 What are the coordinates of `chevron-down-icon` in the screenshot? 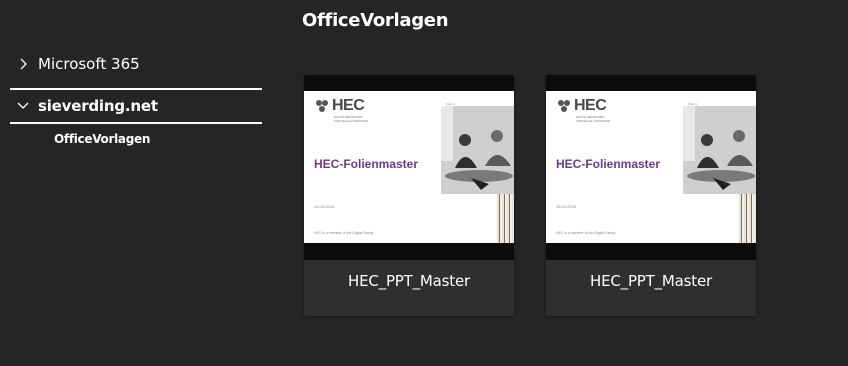 It's located at (23, 105).